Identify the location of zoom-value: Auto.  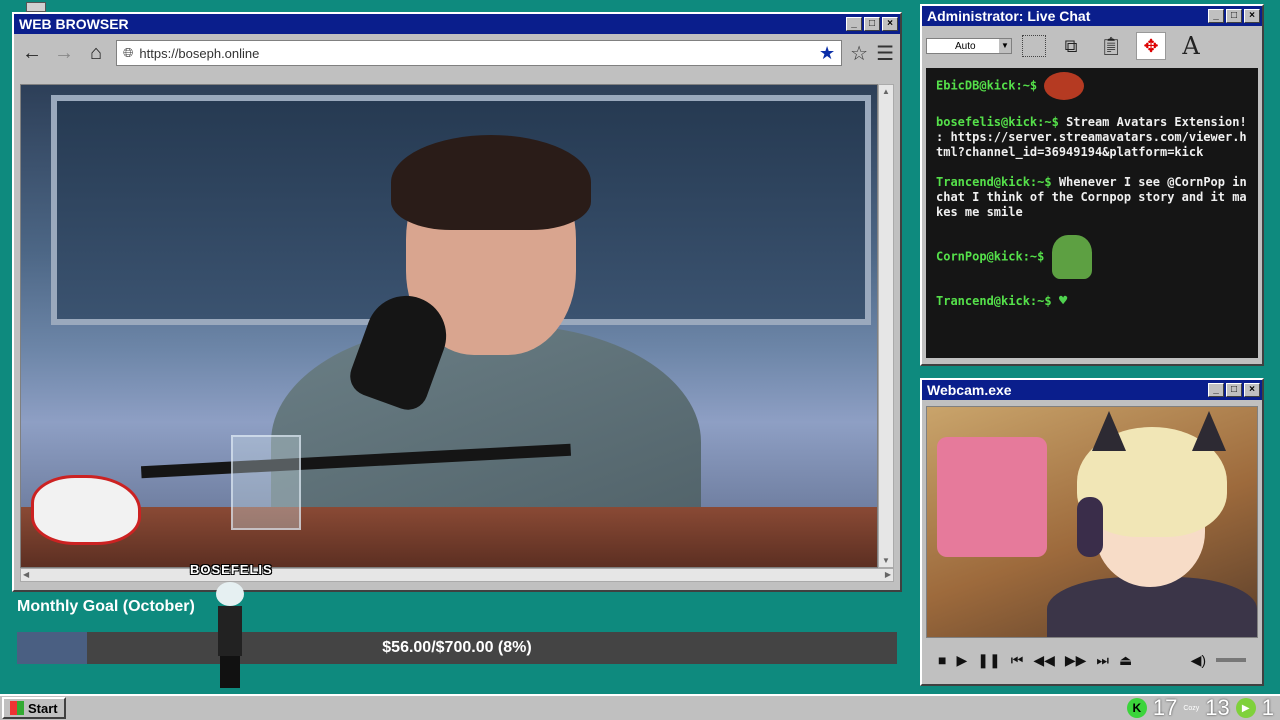
(965, 46).